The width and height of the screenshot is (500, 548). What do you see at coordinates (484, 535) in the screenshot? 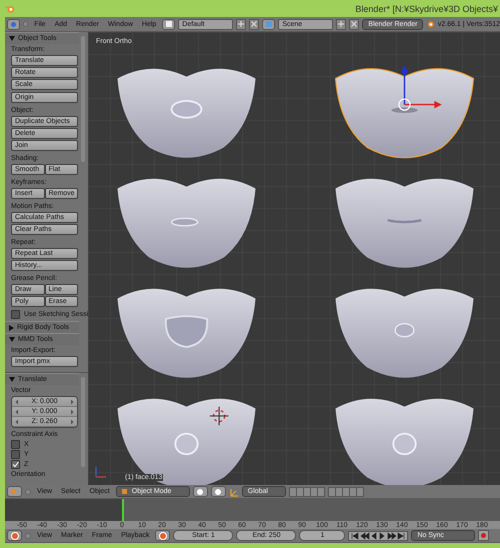
I see `record-button` at bounding box center [484, 535].